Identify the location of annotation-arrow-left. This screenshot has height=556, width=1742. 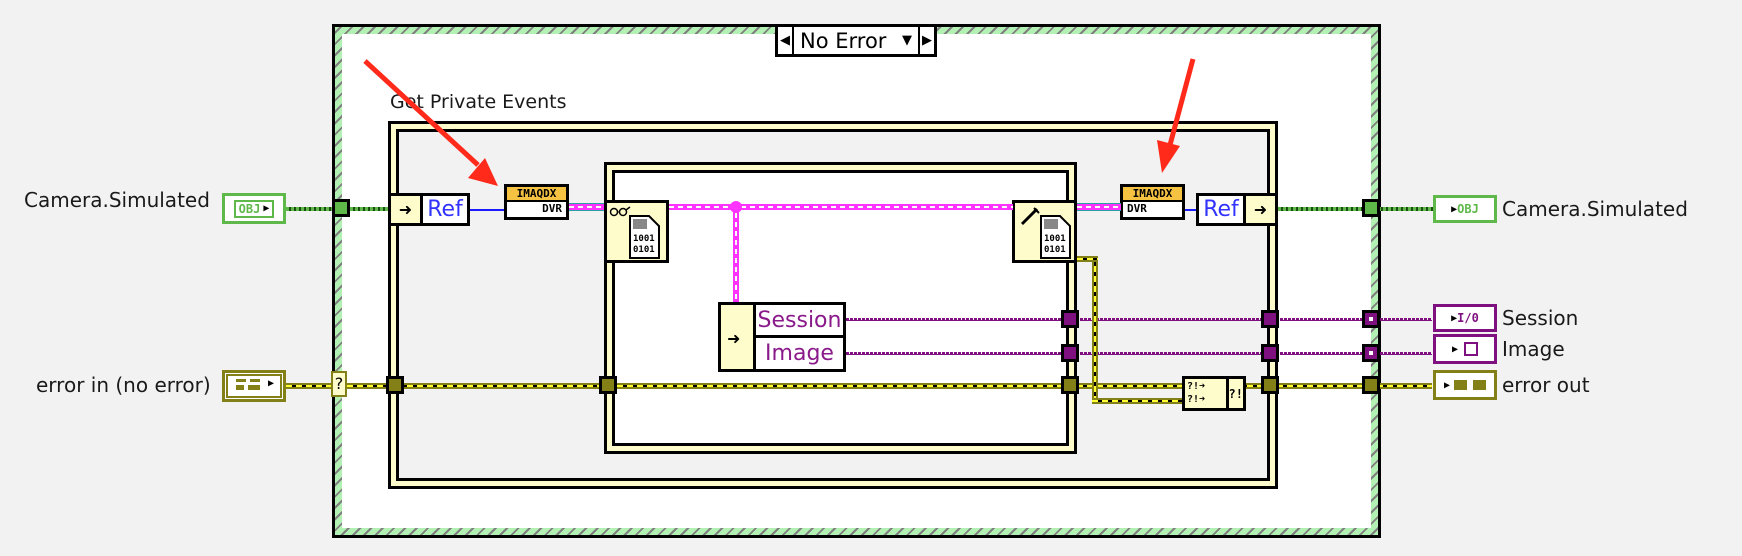
(430, 122).